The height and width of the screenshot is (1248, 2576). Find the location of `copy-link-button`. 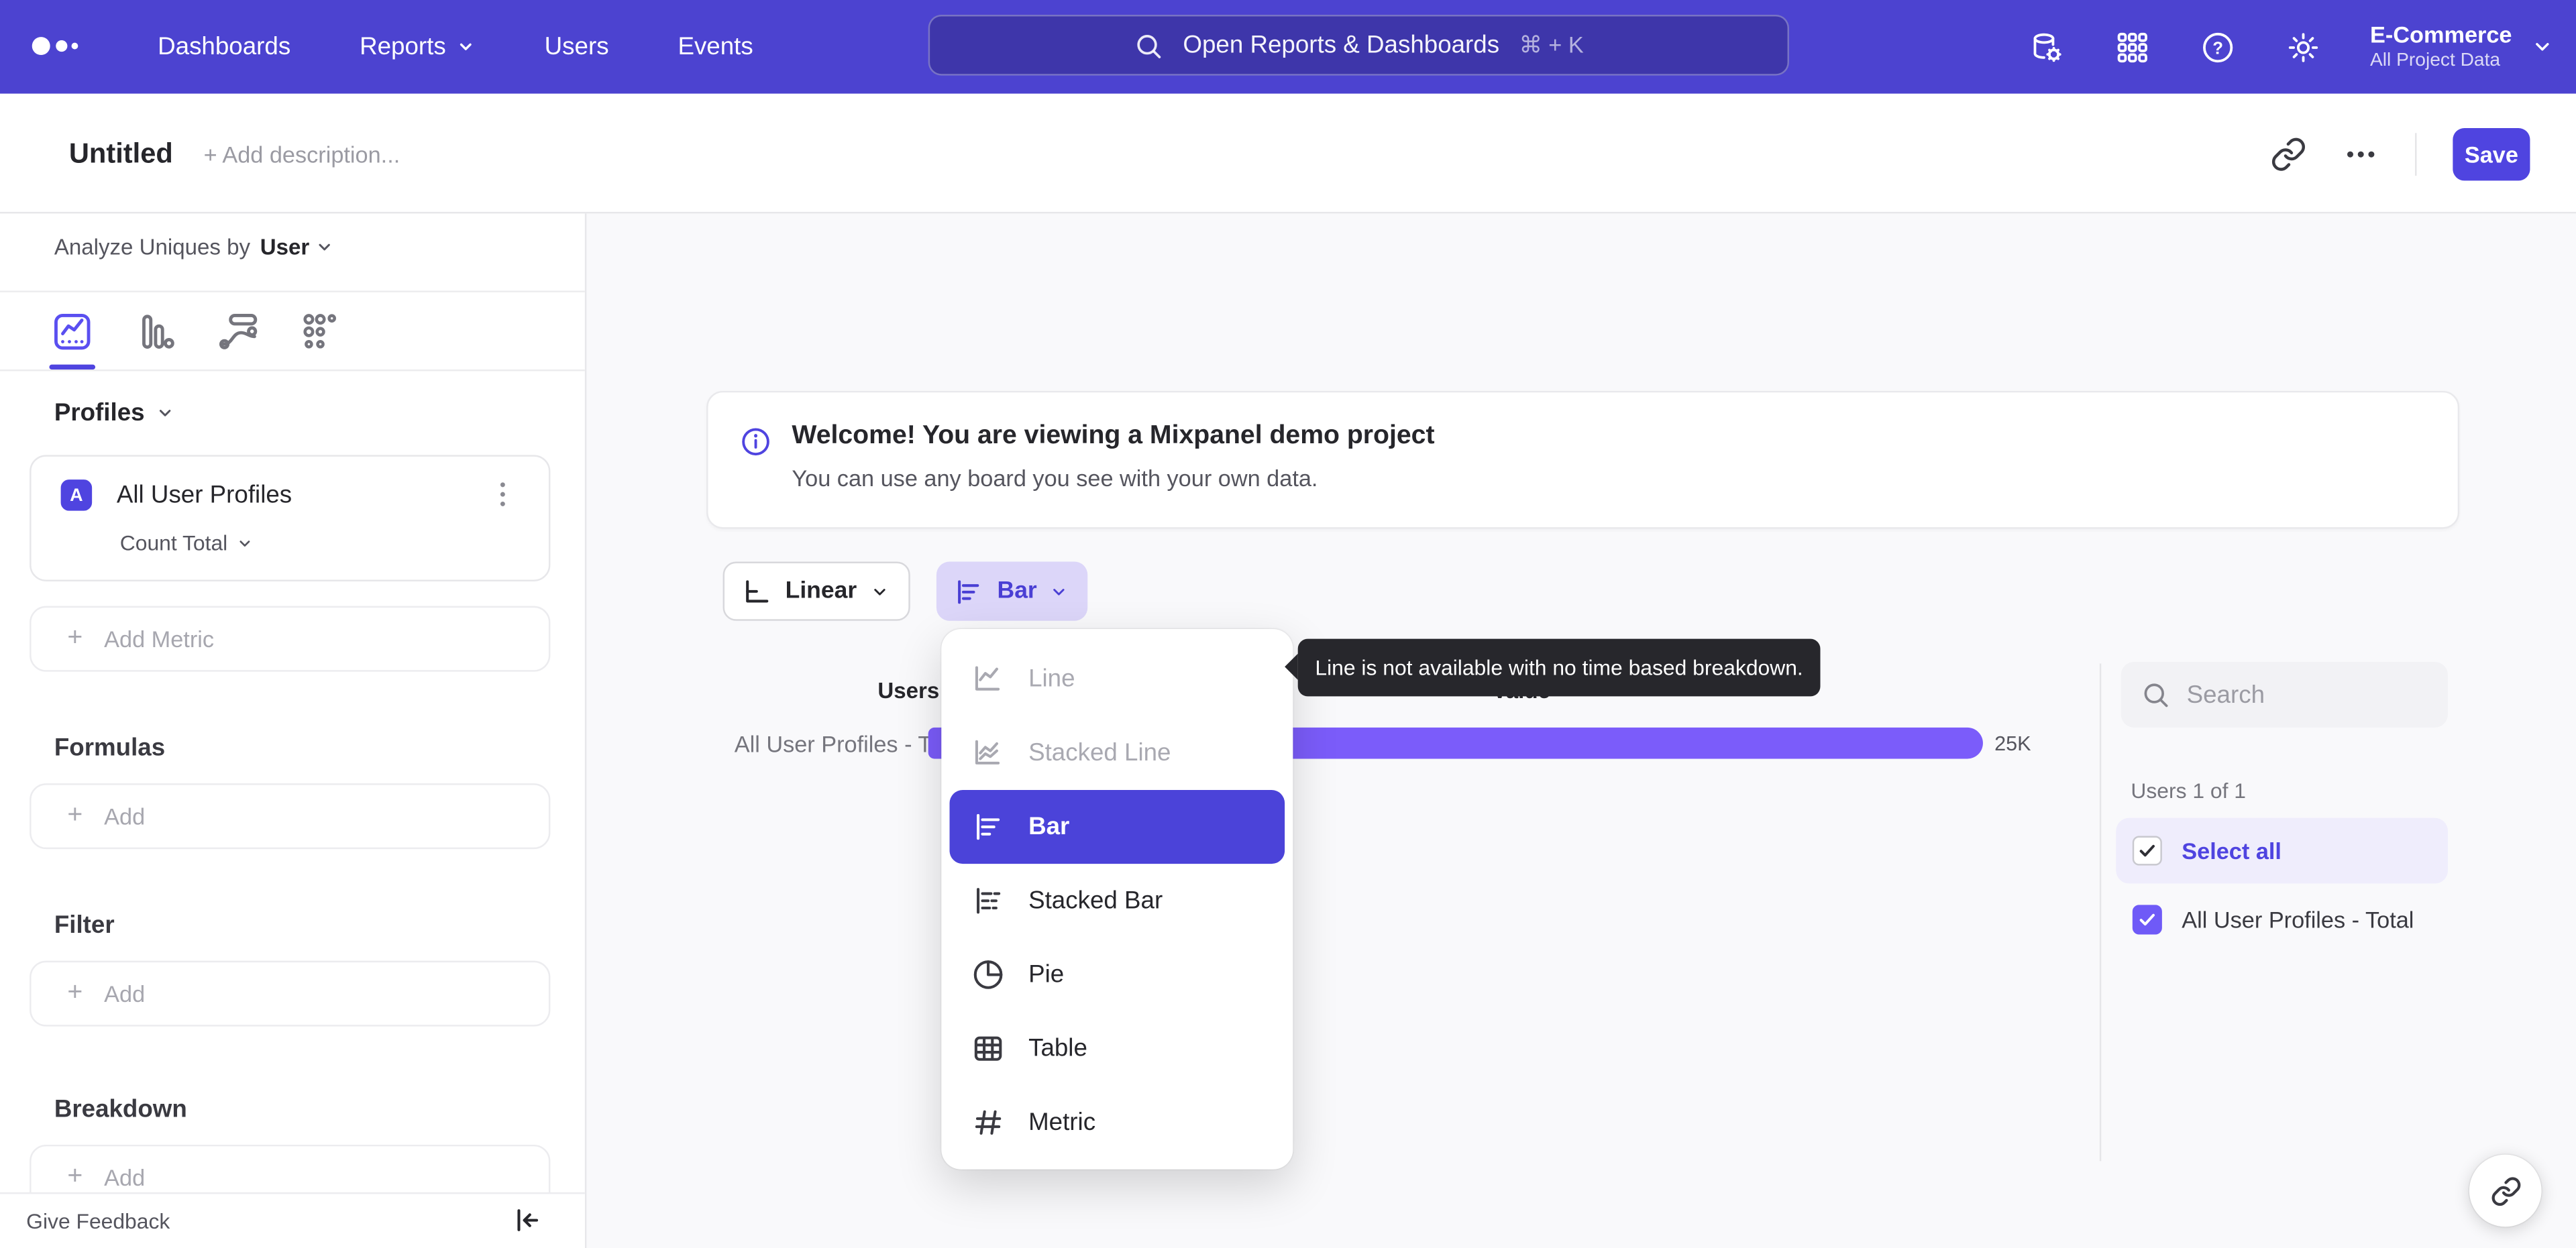

copy-link-button is located at coordinates (2289, 153).